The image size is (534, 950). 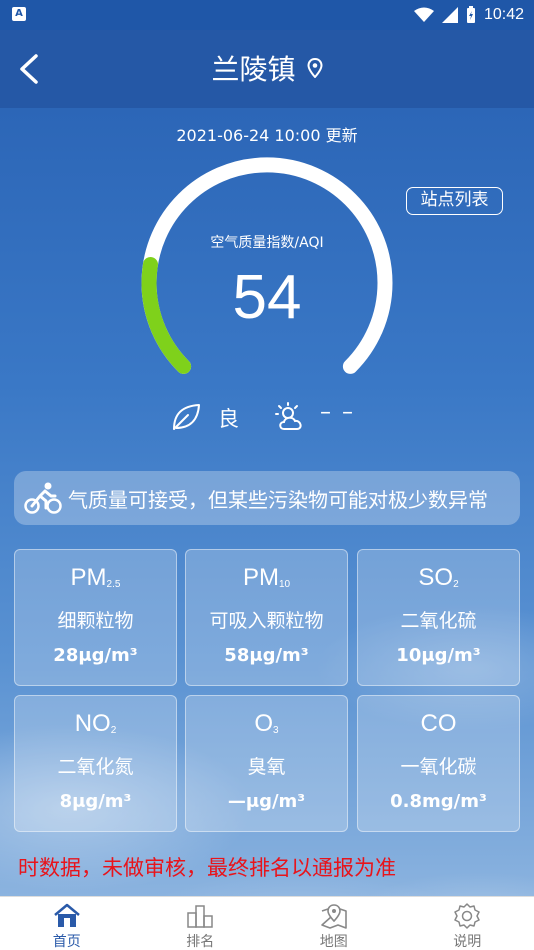 What do you see at coordinates (267, 417) in the screenshot?
I see `level-row: 良 – –` at bounding box center [267, 417].